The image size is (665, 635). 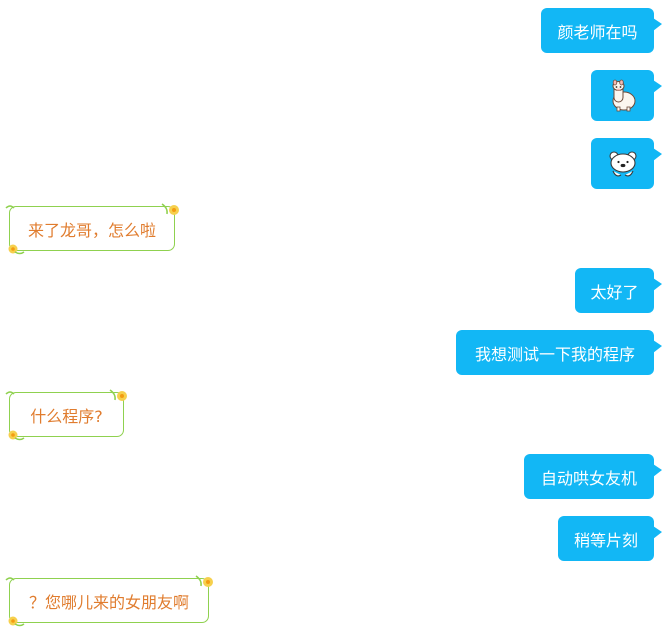 I want to click on sent-message-bubble: 自动哄女友机, so click(x=593, y=476).